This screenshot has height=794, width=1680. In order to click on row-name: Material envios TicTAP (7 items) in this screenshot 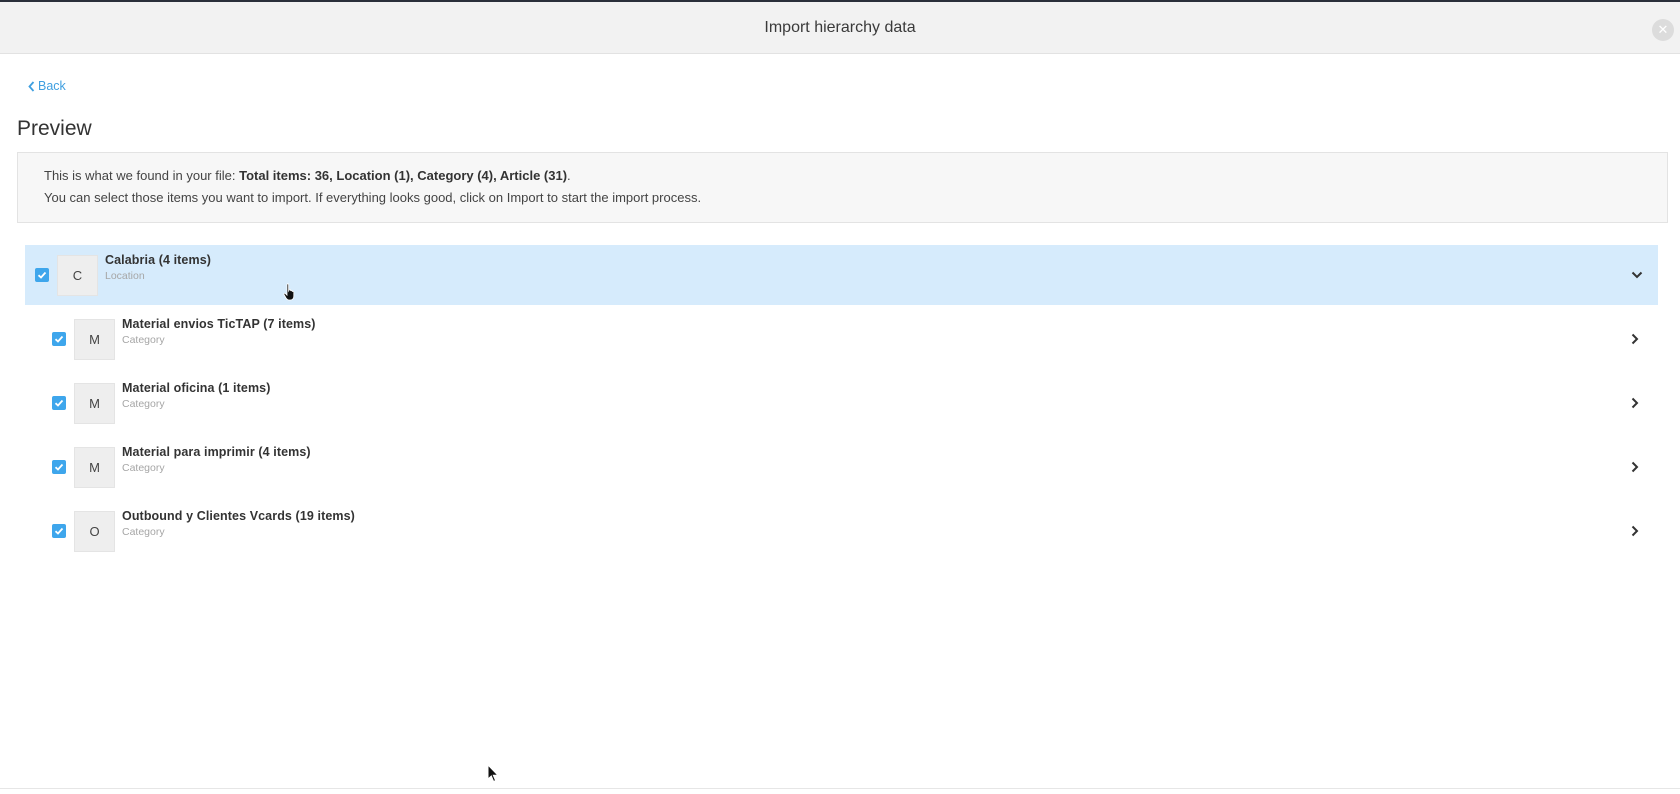, I will do `click(219, 324)`.